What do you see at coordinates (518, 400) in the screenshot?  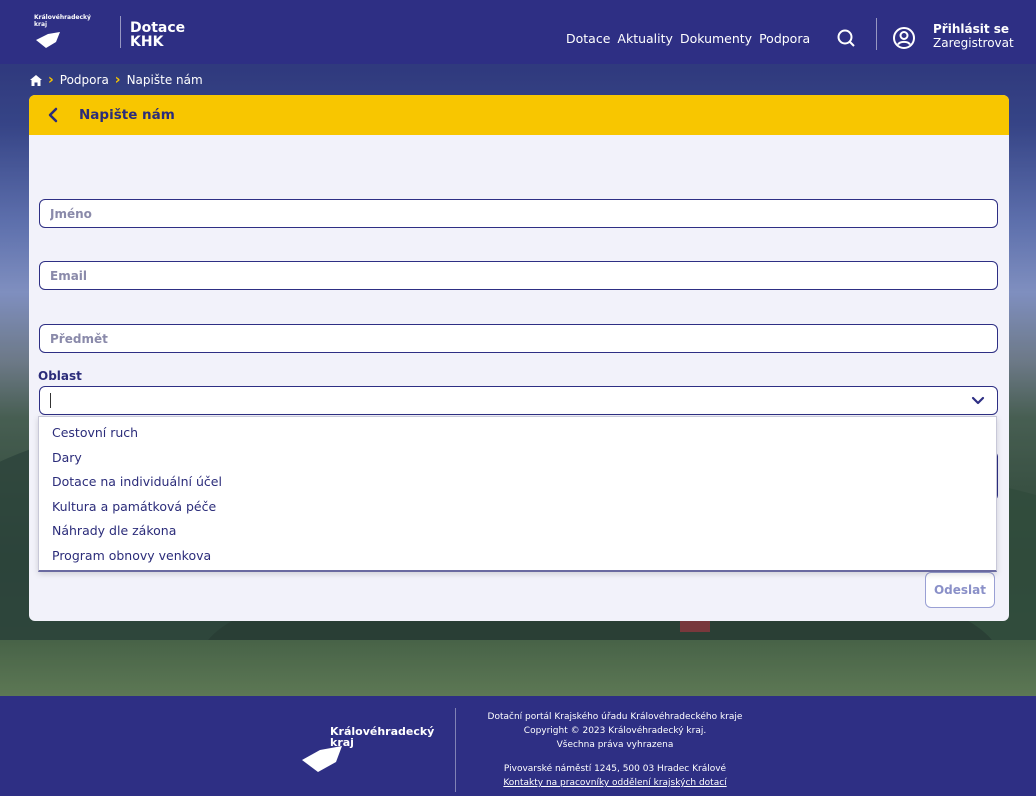 I see `oblast-select` at bounding box center [518, 400].